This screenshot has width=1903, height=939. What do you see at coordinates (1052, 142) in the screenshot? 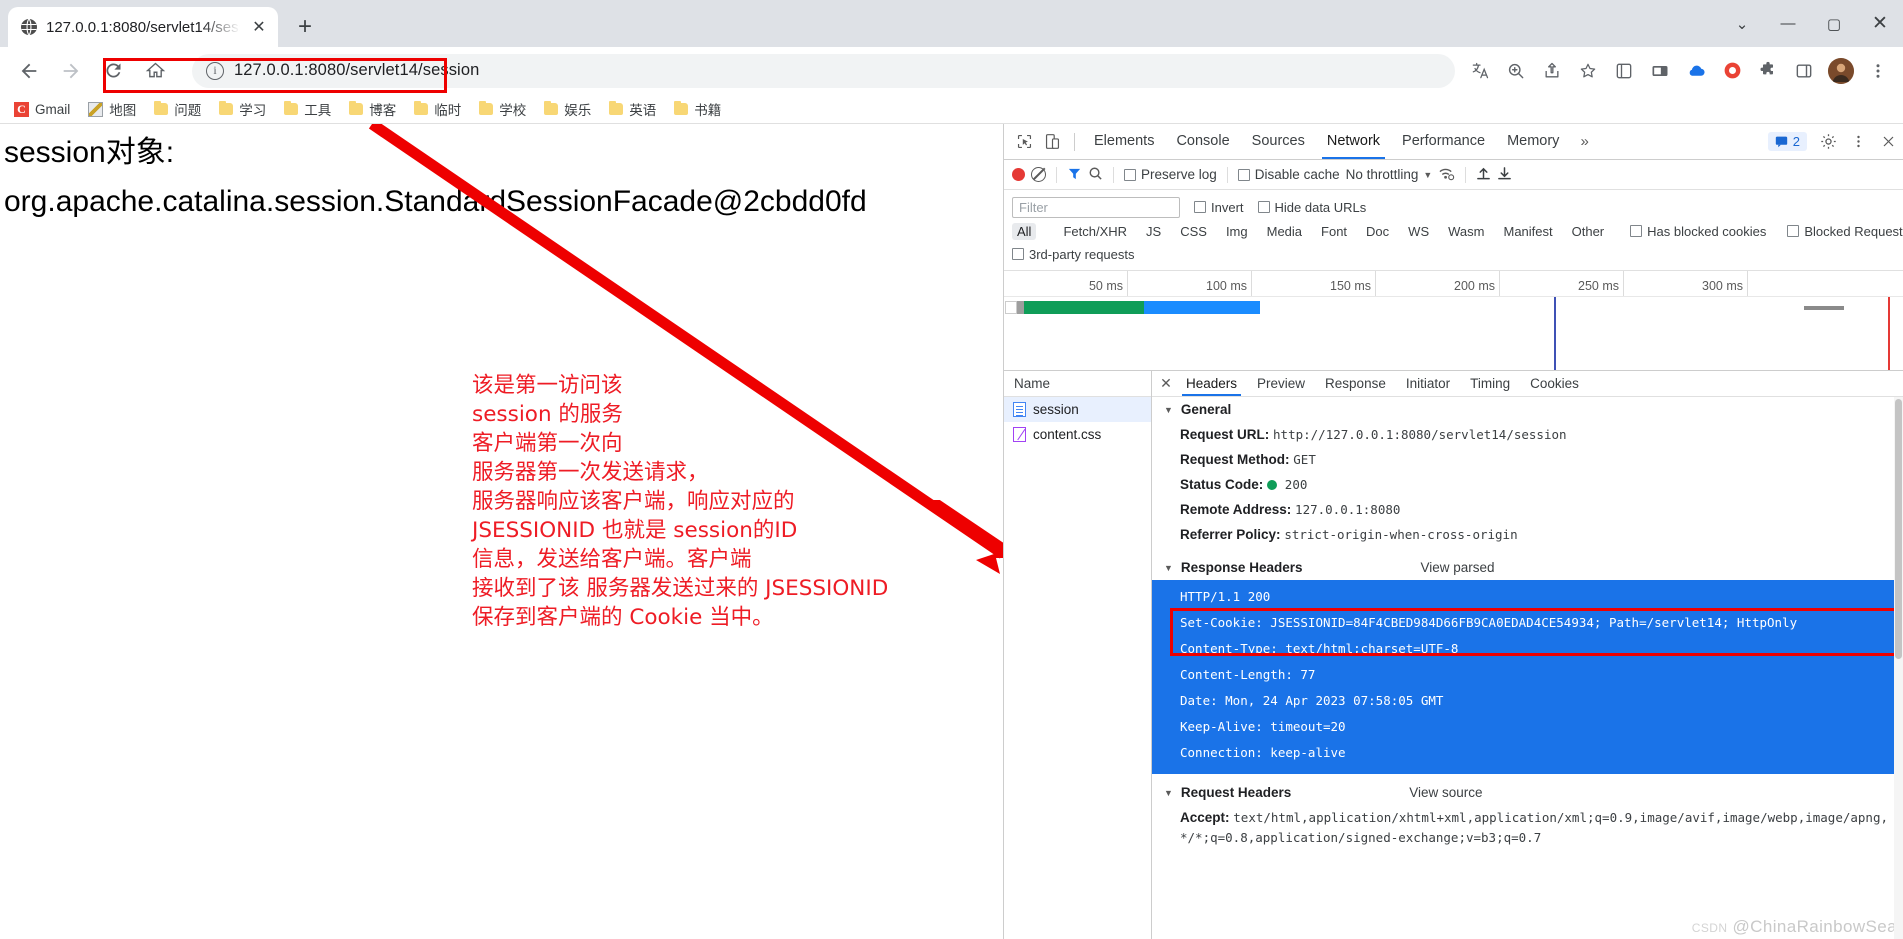
I see `device-toggle-icon` at bounding box center [1052, 142].